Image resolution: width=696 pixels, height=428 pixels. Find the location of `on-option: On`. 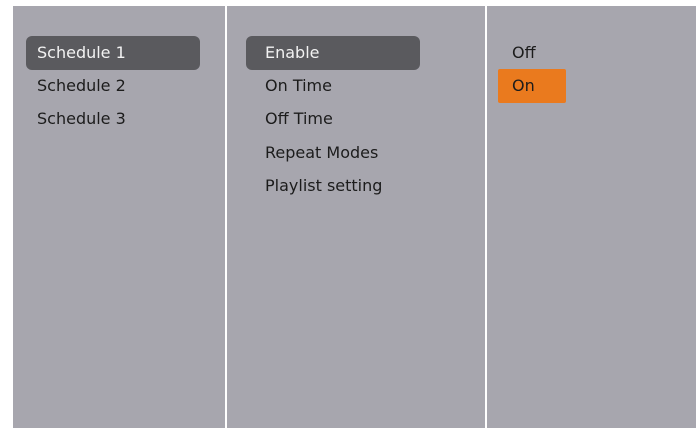

on-option: On is located at coordinates (532, 86).